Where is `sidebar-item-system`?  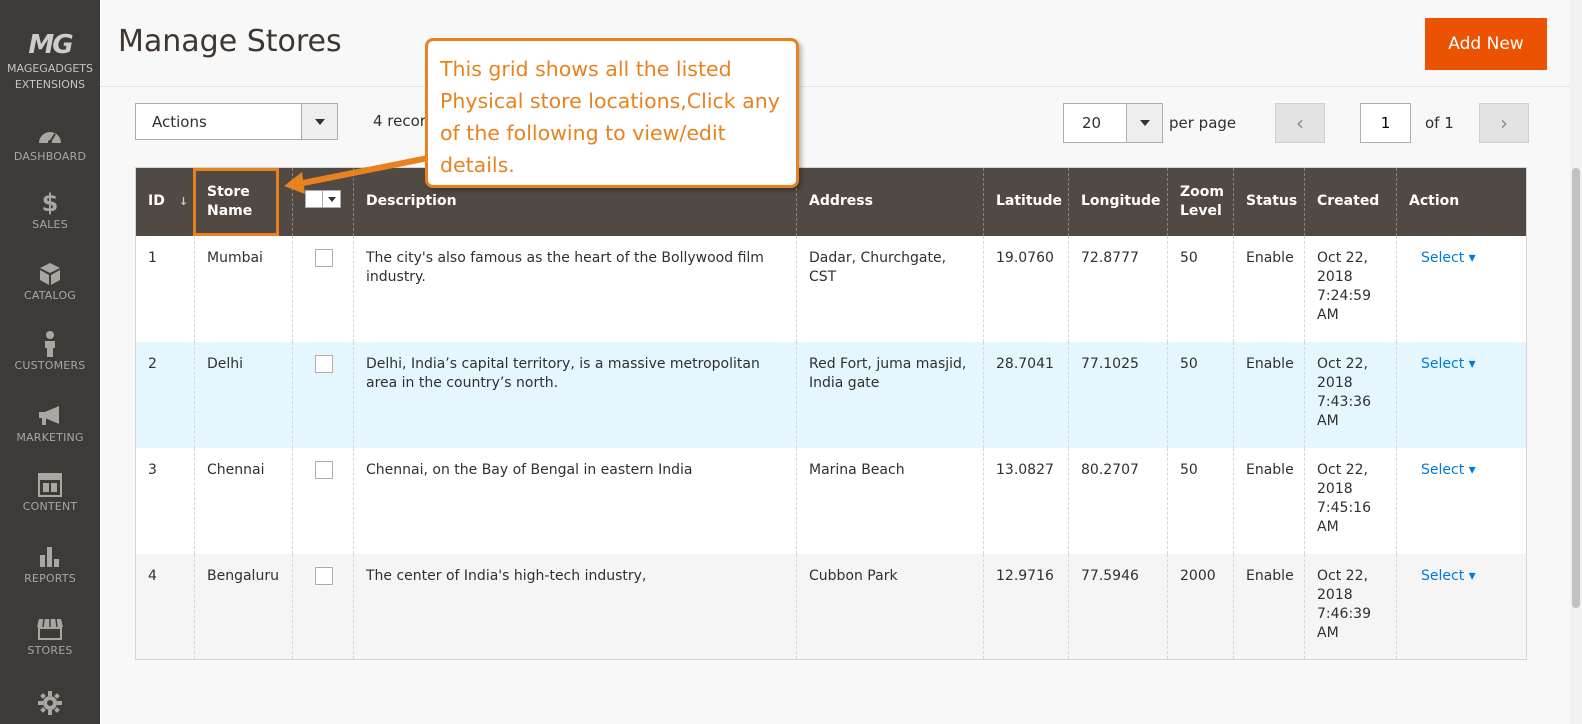
sidebar-item-system is located at coordinates (50, 703).